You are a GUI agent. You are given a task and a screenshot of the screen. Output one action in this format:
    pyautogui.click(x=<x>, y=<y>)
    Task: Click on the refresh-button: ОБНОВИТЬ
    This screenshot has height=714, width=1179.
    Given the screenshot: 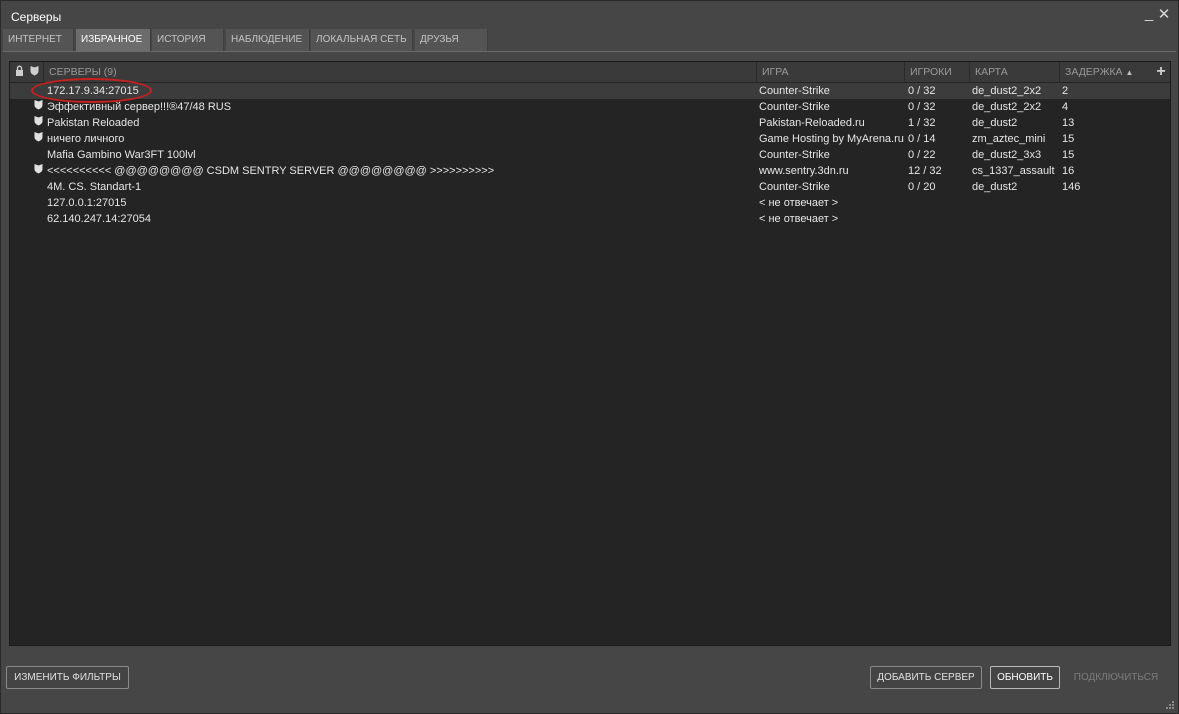 What is the action you would take?
    pyautogui.click(x=1025, y=677)
    